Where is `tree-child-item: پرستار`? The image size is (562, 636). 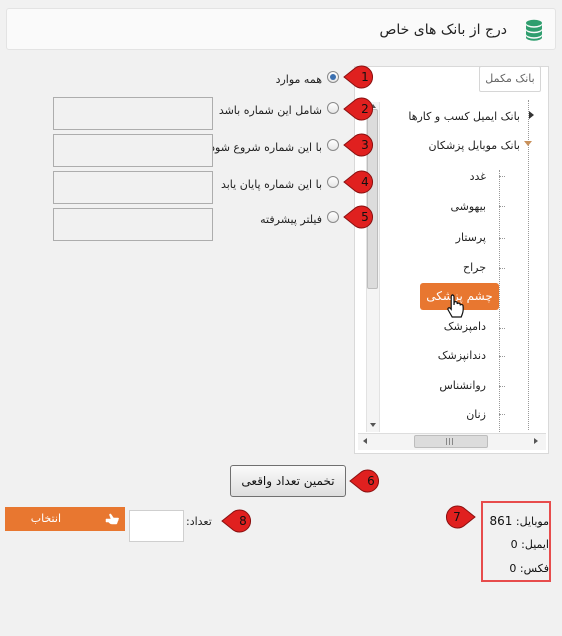
tree-child-item: پرستار is located at coordinates (471, 237).